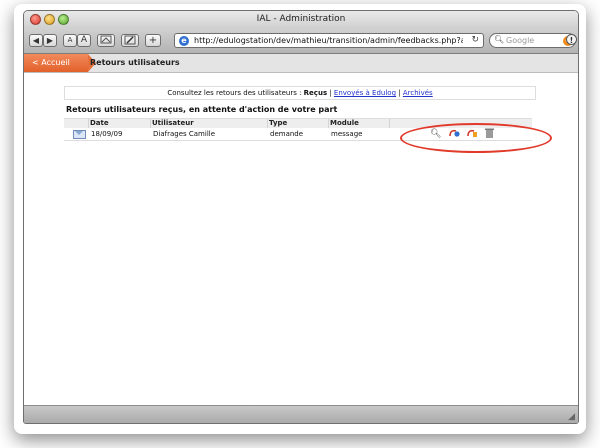  Describe the element at coordinates (301, 414) in the screenshot. I see `status-bar: ◢` at that location.